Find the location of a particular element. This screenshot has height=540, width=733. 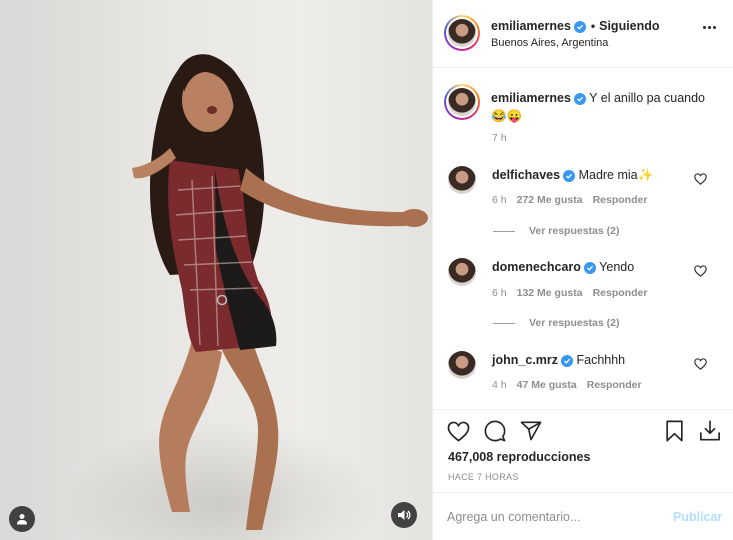

comment-meta: 6 h 132 Me gusta Responder is located at coordinates (574, 293).